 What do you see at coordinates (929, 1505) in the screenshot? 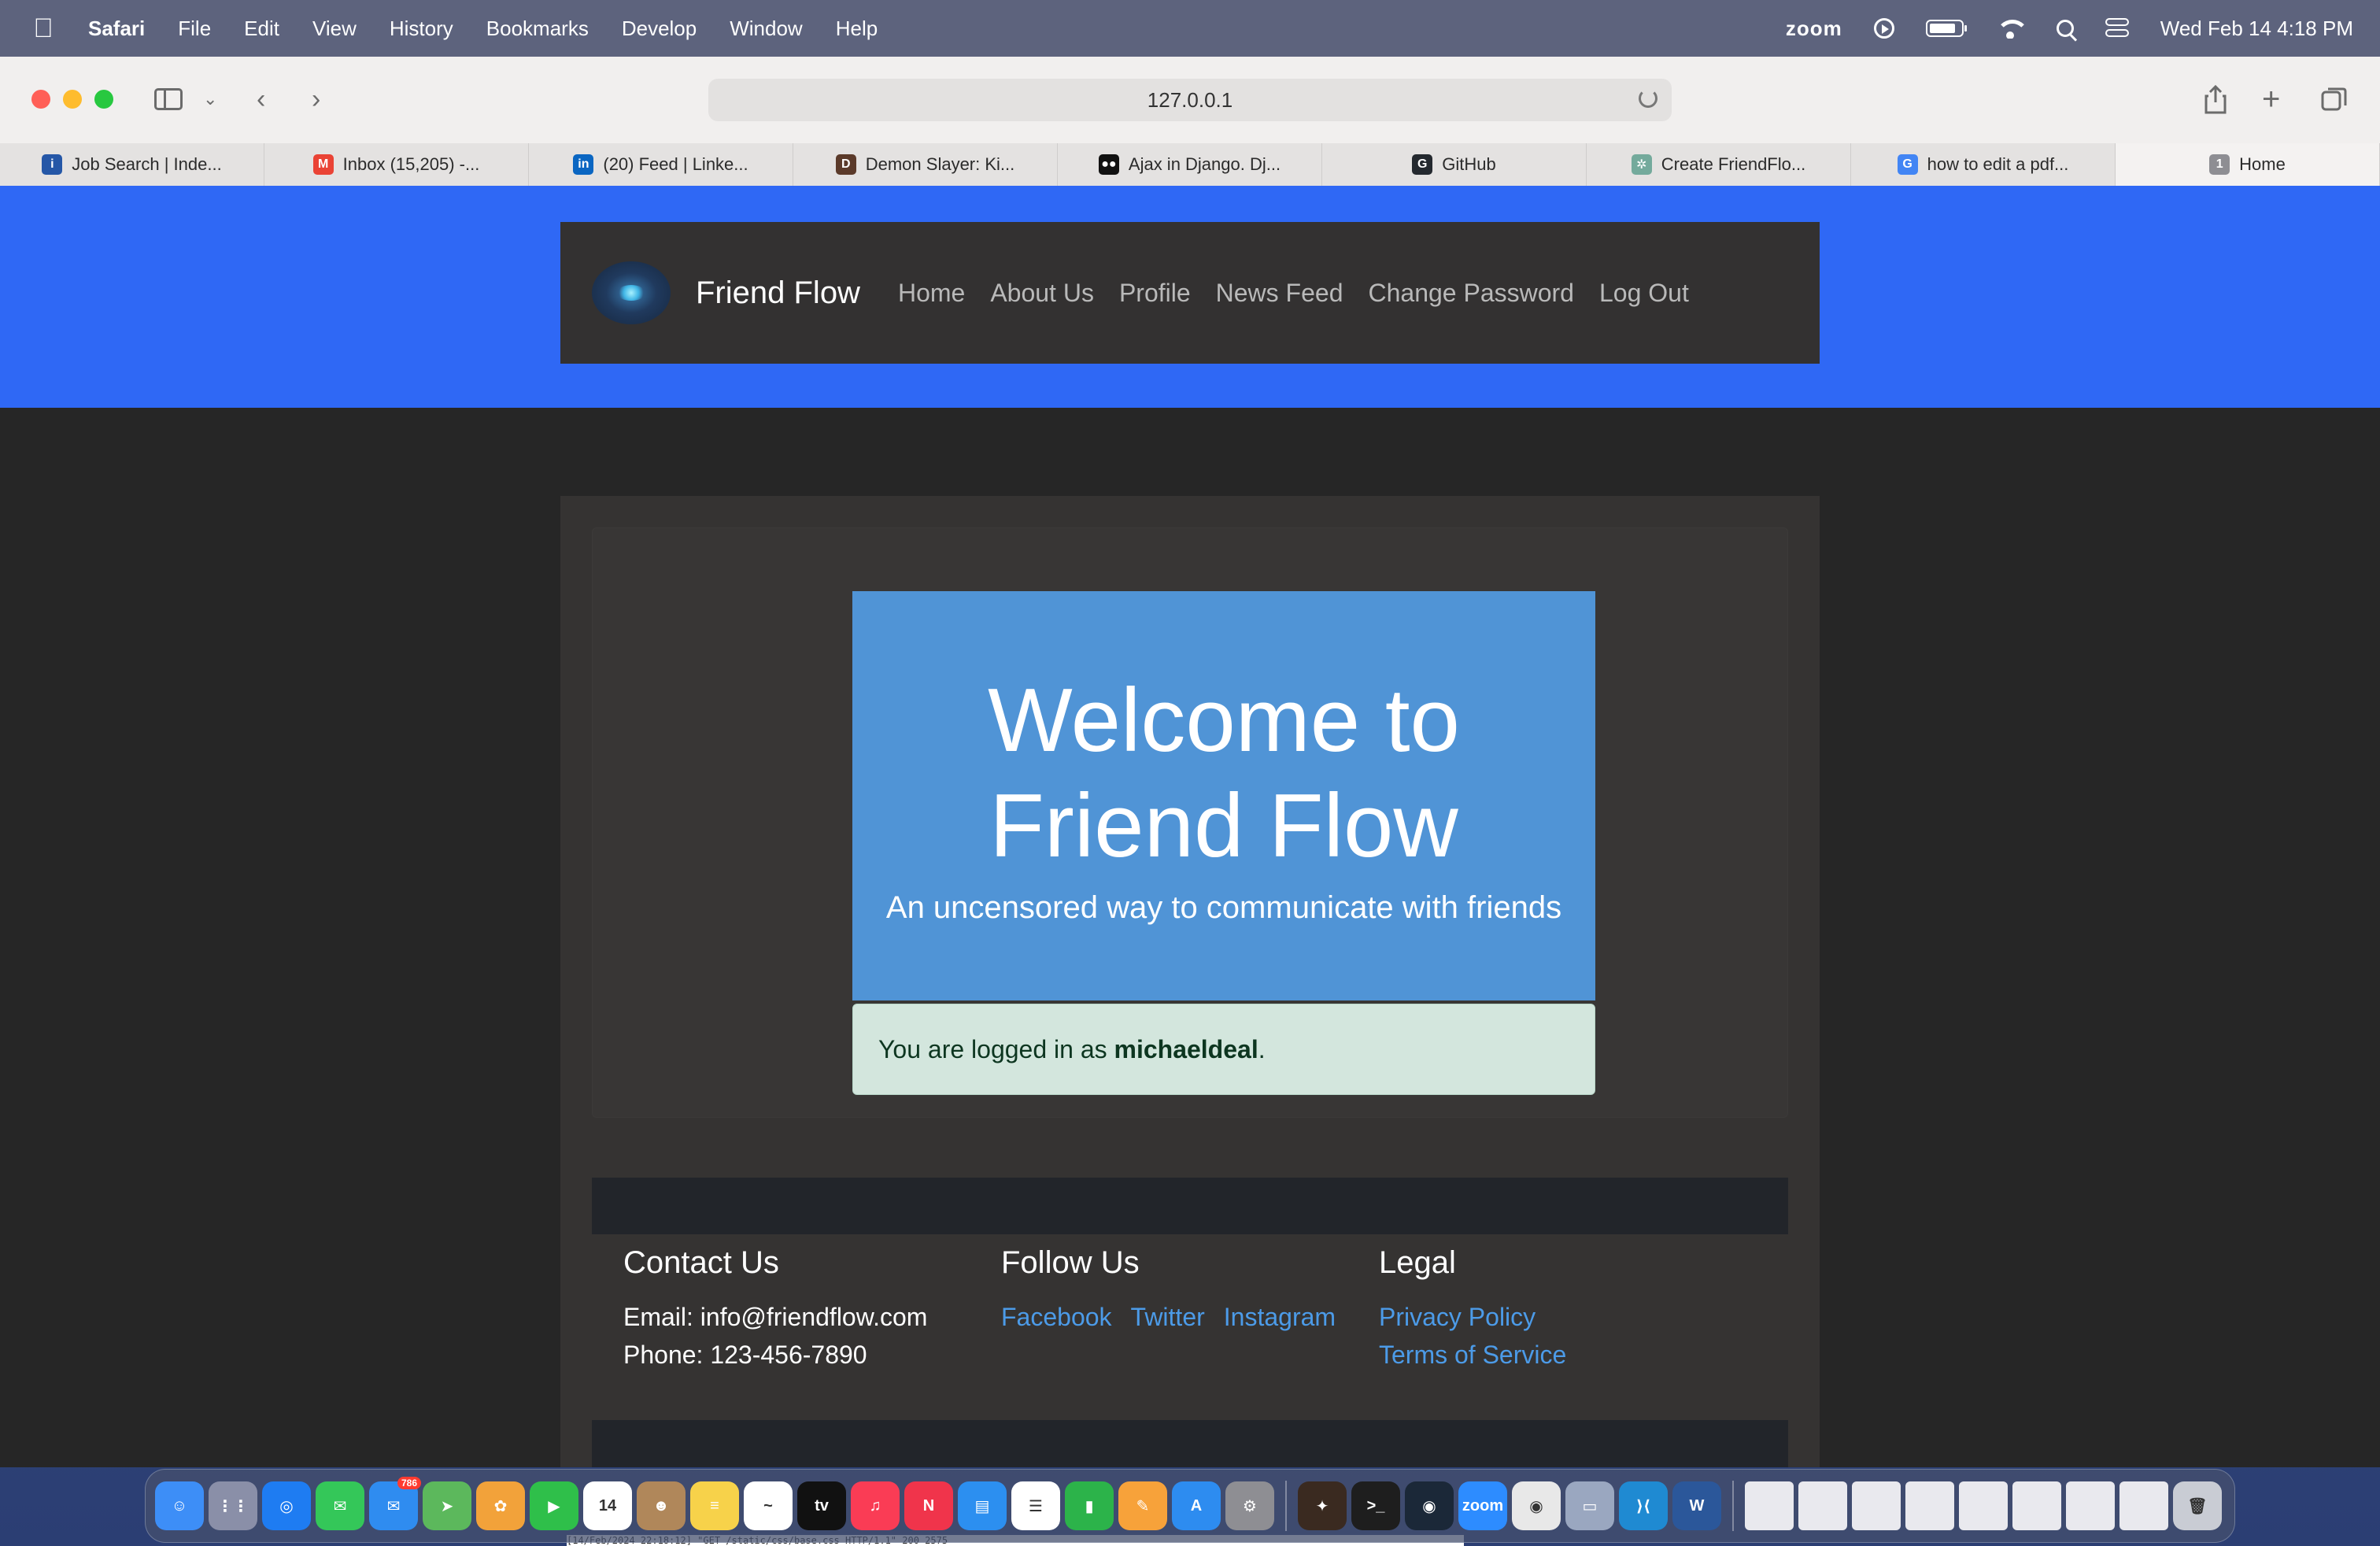
I see `news-icon: N` at bounding box center [929, 1505].